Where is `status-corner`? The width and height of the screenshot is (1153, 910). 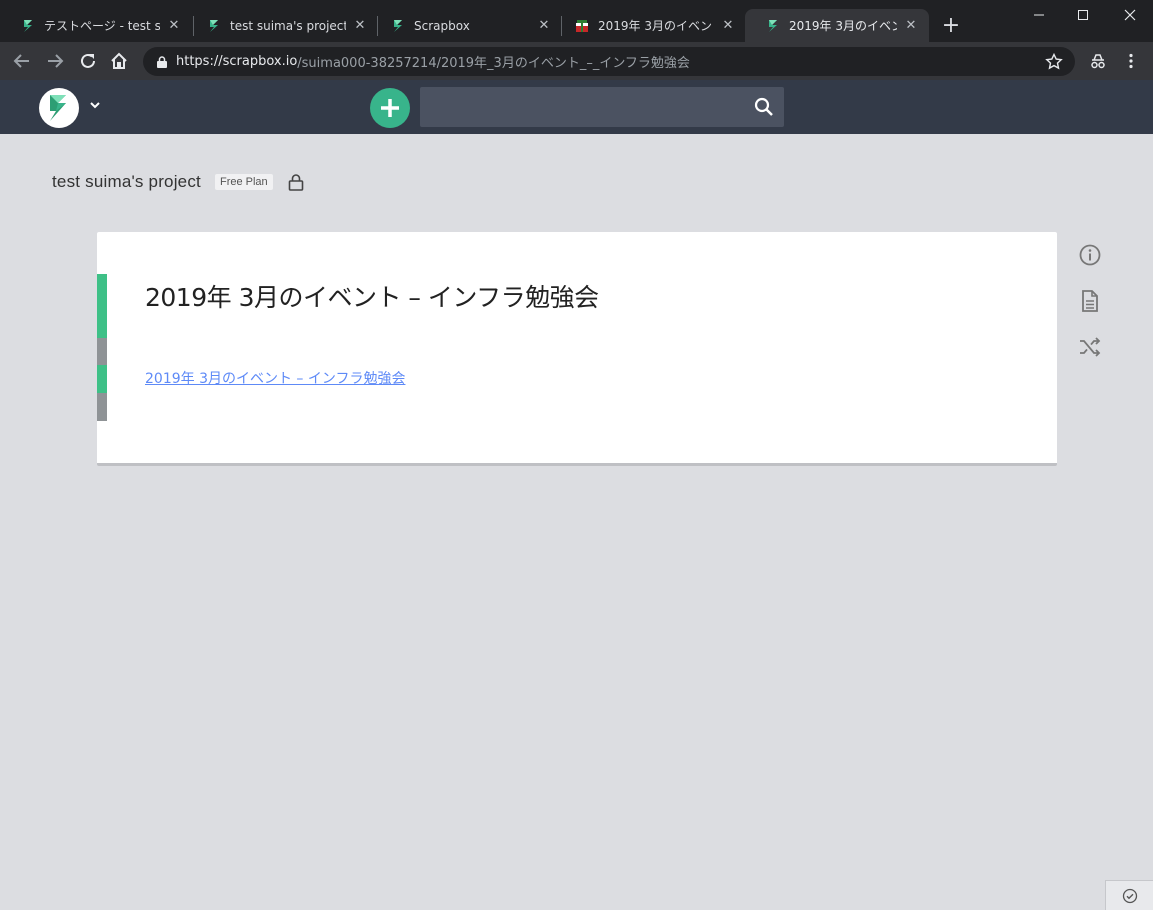 status-corner is located at coordinates (1129, 895).